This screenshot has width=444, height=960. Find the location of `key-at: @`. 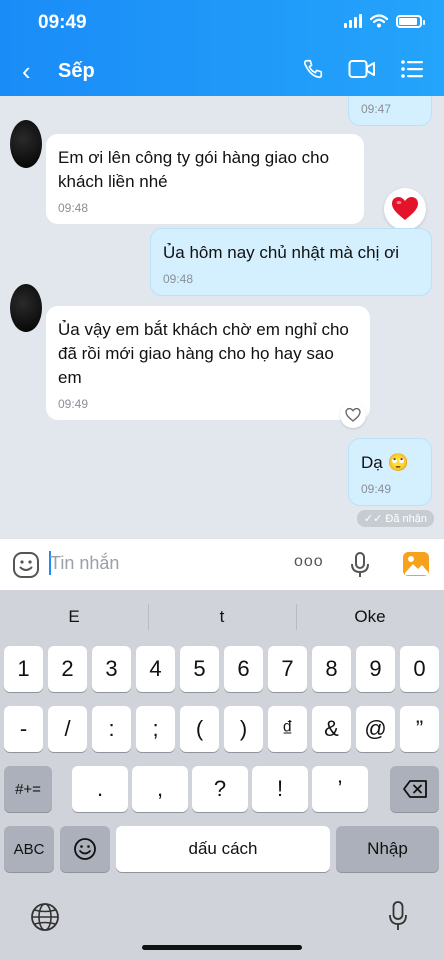

key-at: @ is located at coordinates (375, 729).